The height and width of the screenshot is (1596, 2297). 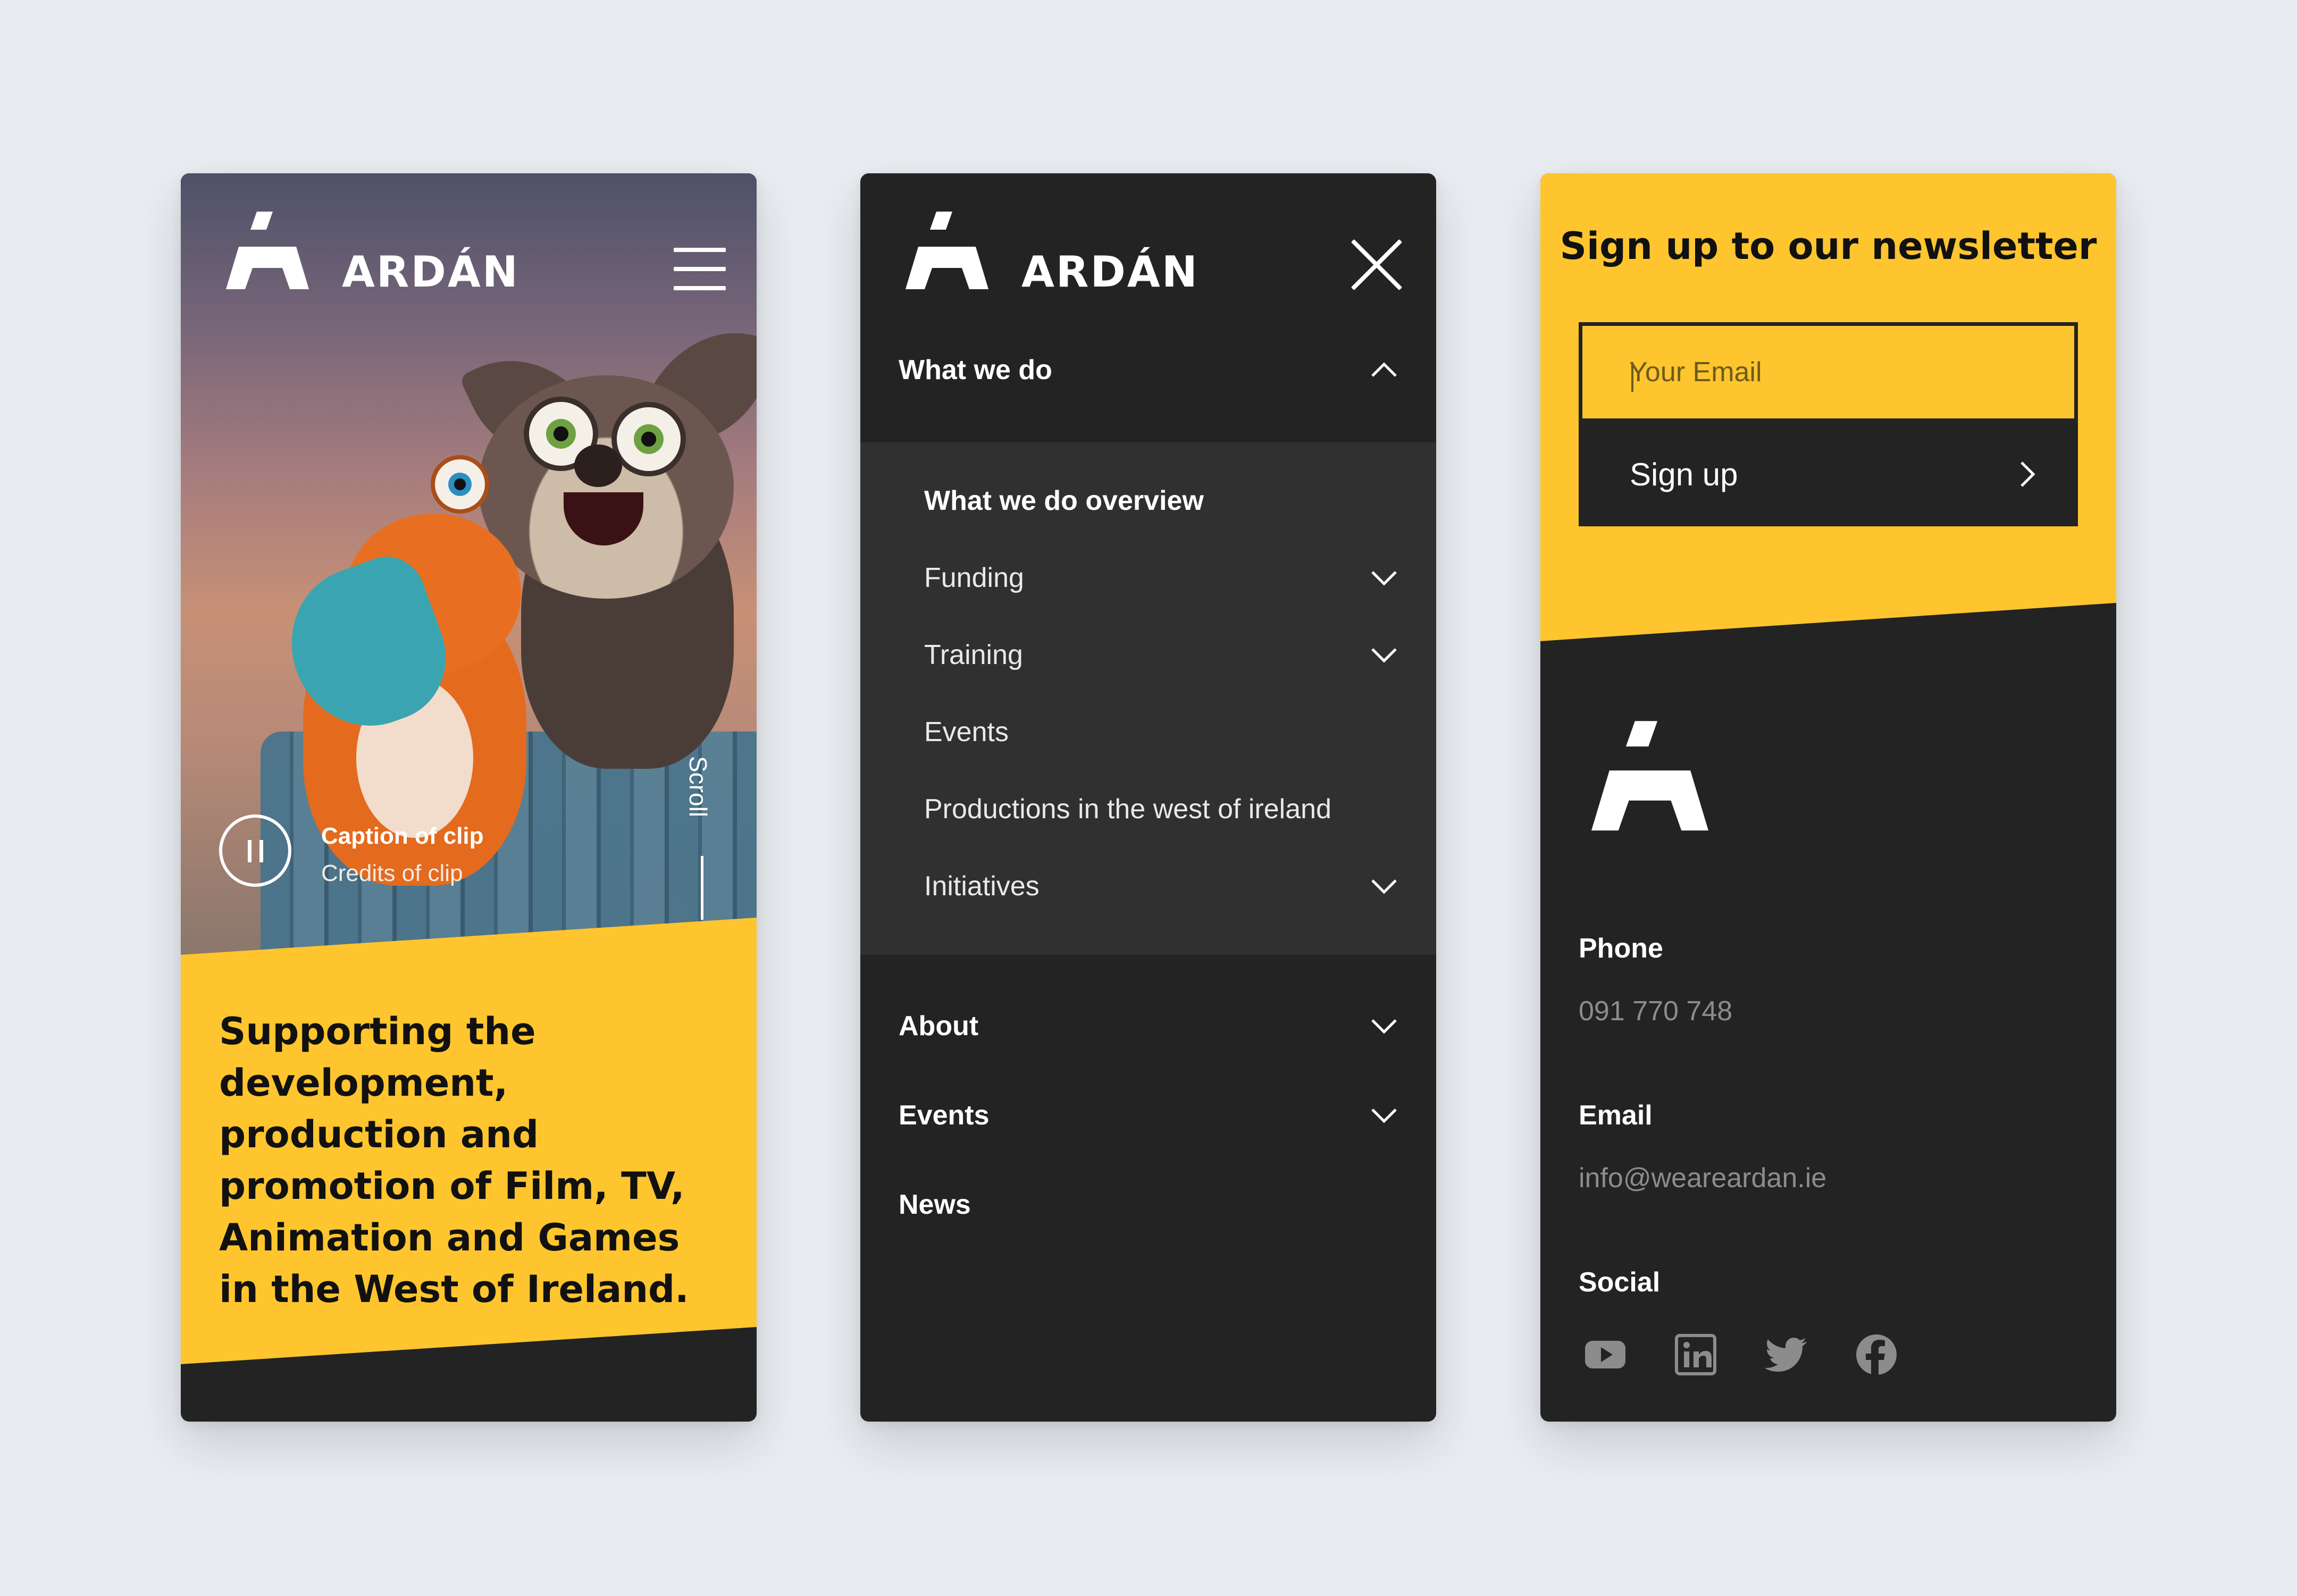 What do you see at coordinates (1605, 1354) in the screenshot?
I see `youtube-icon` at bounding box center [1605, 1354].